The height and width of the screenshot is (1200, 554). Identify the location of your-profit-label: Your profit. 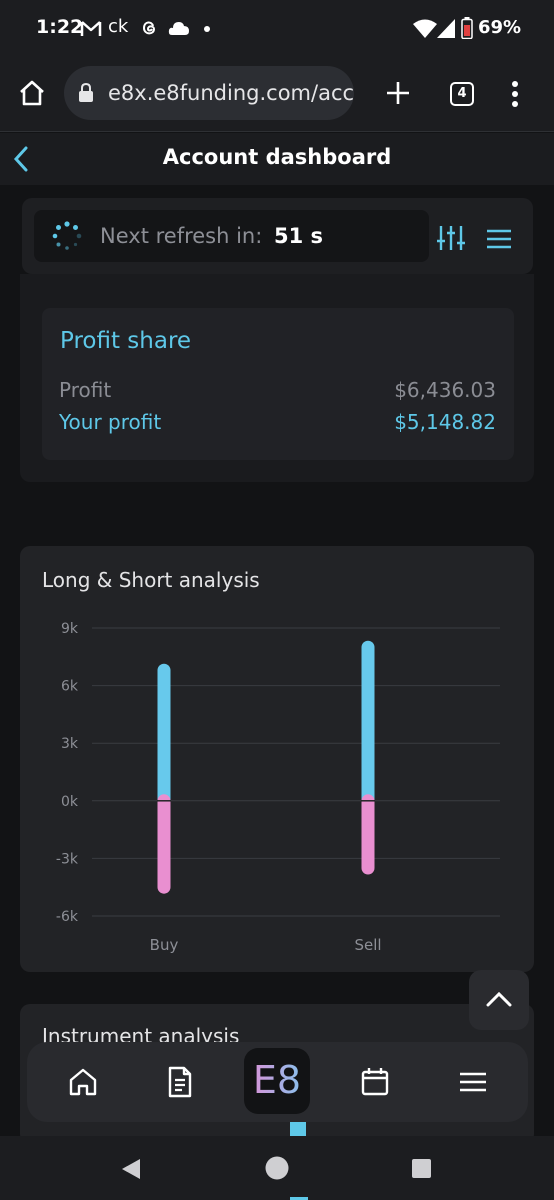
(110, 422).